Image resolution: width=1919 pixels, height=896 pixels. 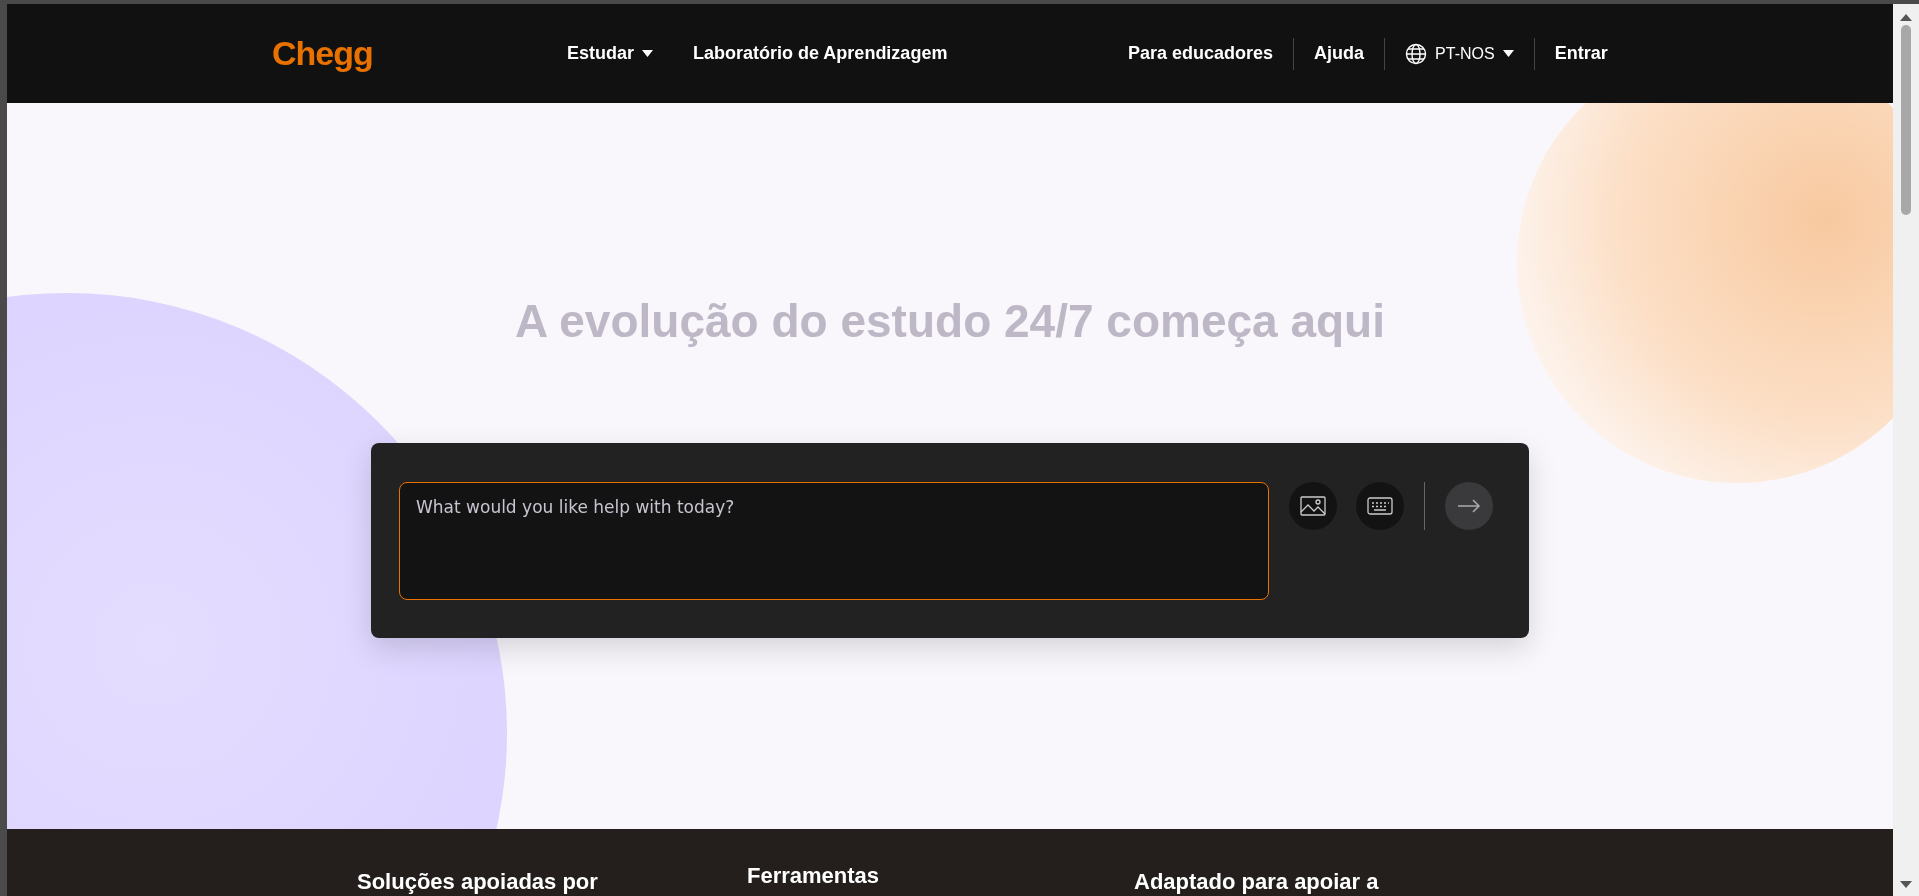 I want to click on nav-link: Ajuda, so click(x=1339, y=53).